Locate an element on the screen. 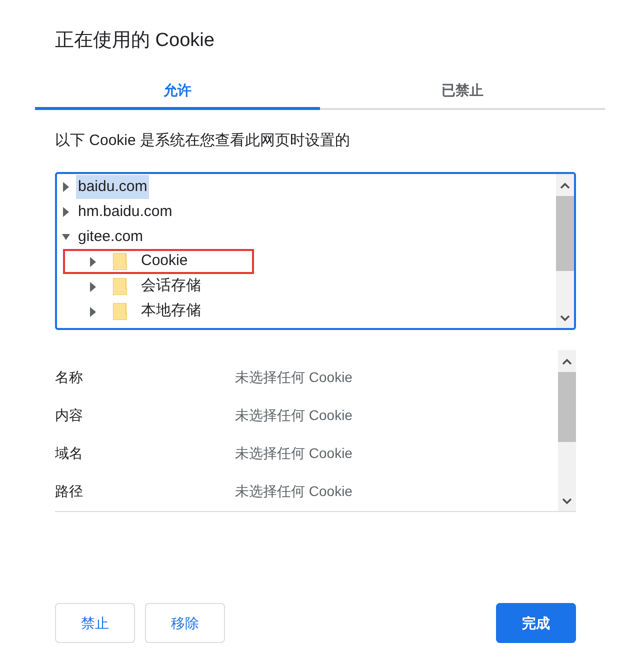 The height and width of the screenshot is (671, 620). description: 以下 Cookie 是系统在您查看此网页时设置的 is located at coordinates (202, 140).